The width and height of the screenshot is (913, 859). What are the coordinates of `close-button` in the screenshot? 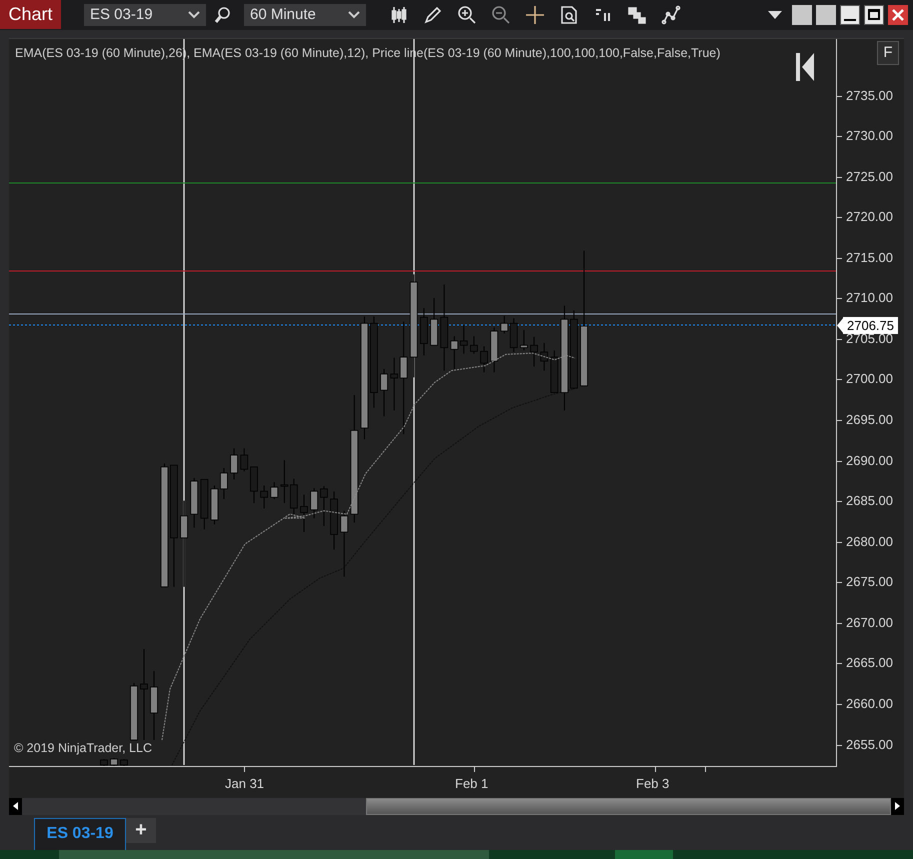 It's located at (898, 14).